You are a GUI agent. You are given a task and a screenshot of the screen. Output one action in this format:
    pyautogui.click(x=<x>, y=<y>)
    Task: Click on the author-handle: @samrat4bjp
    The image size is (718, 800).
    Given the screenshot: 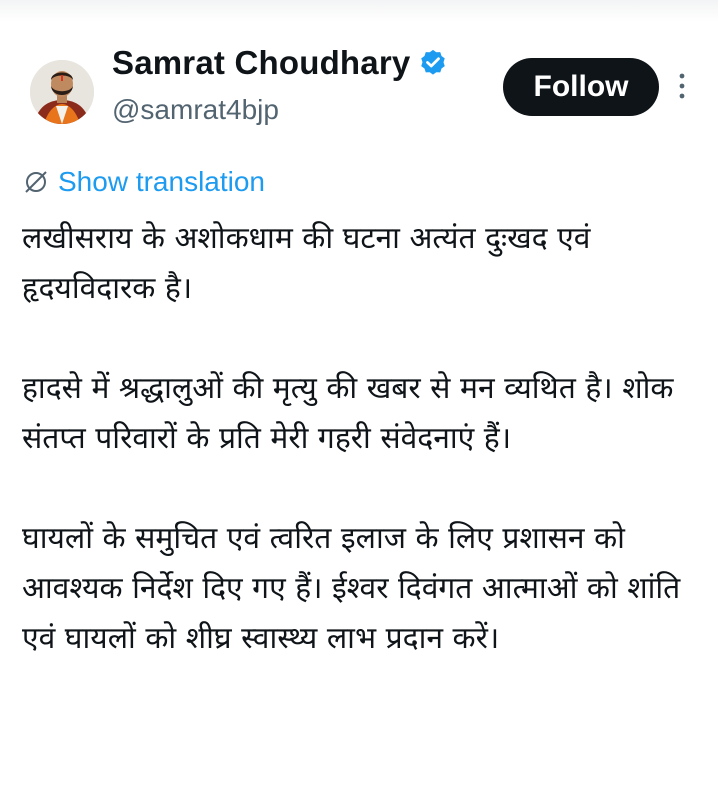 What is the action you would take?
    pyautogui.click(x=195, y=110)
    